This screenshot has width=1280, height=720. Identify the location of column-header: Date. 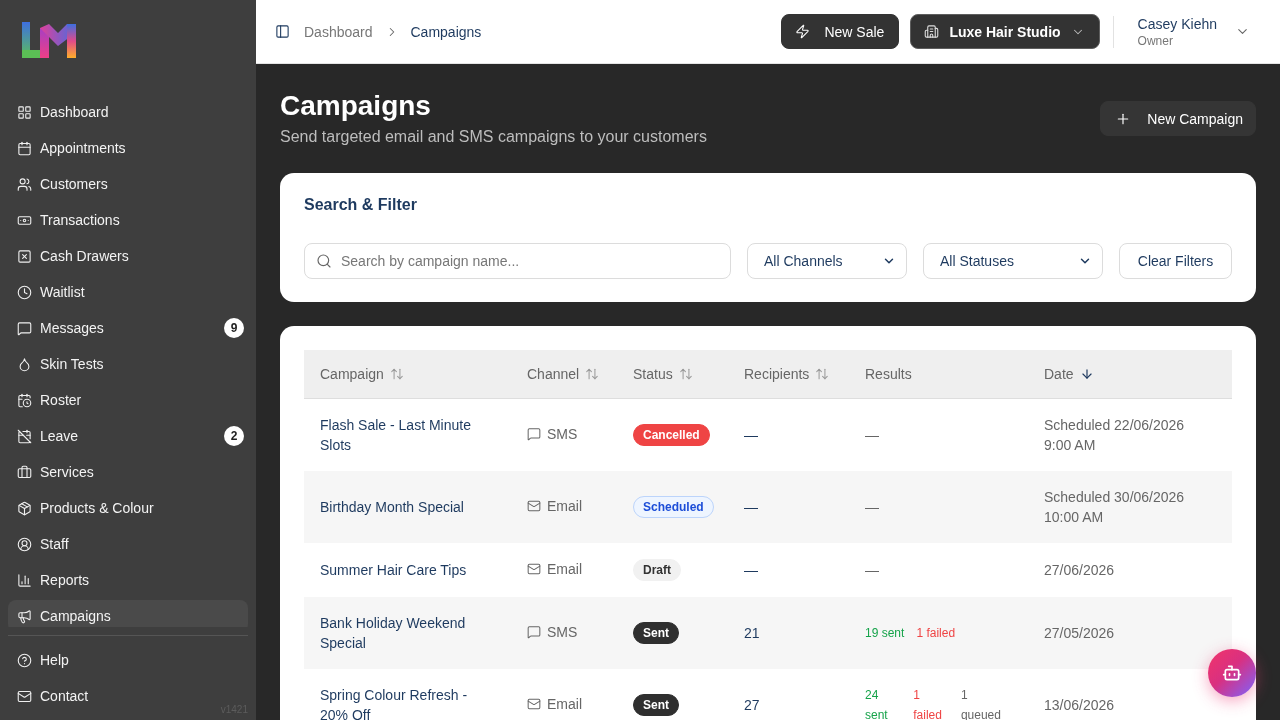
(1130, 374).